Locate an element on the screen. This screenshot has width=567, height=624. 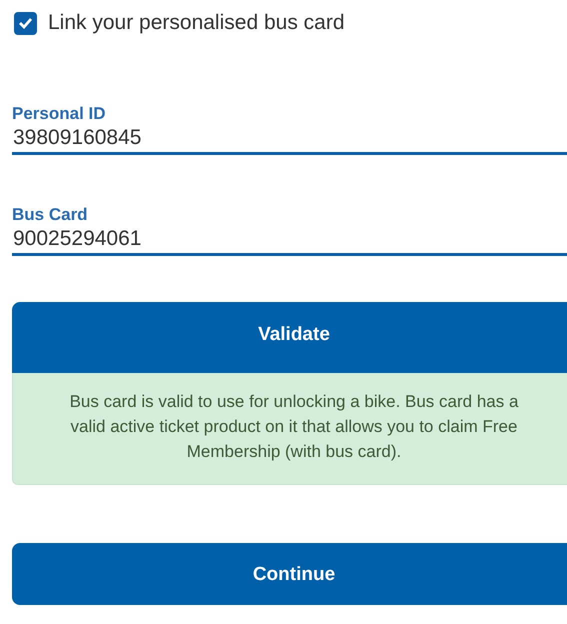
field-label: Bus Card is located at coordinates (50, 215).